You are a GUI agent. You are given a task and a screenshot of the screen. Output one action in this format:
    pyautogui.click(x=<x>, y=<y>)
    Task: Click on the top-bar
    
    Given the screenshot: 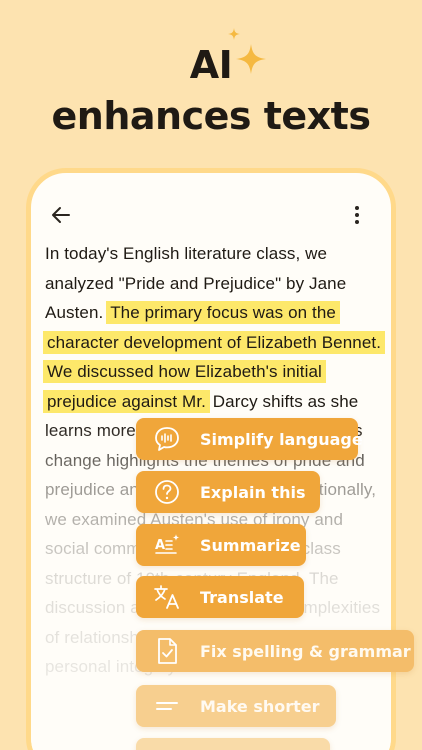 What is the action you would take?
    pyautogui.click(x=211, y=214)
    